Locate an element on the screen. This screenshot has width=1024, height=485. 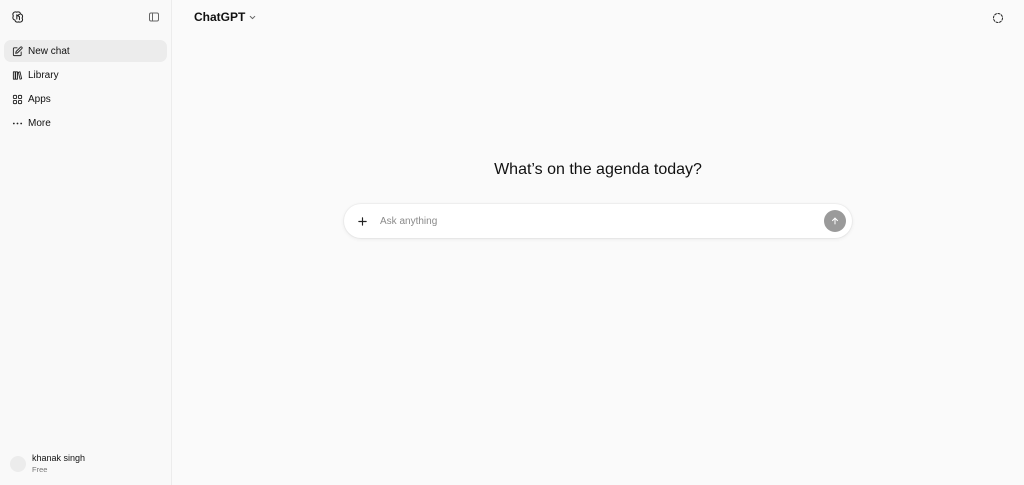
sidebar-toggle-icon is located at coordinates (154, 17).